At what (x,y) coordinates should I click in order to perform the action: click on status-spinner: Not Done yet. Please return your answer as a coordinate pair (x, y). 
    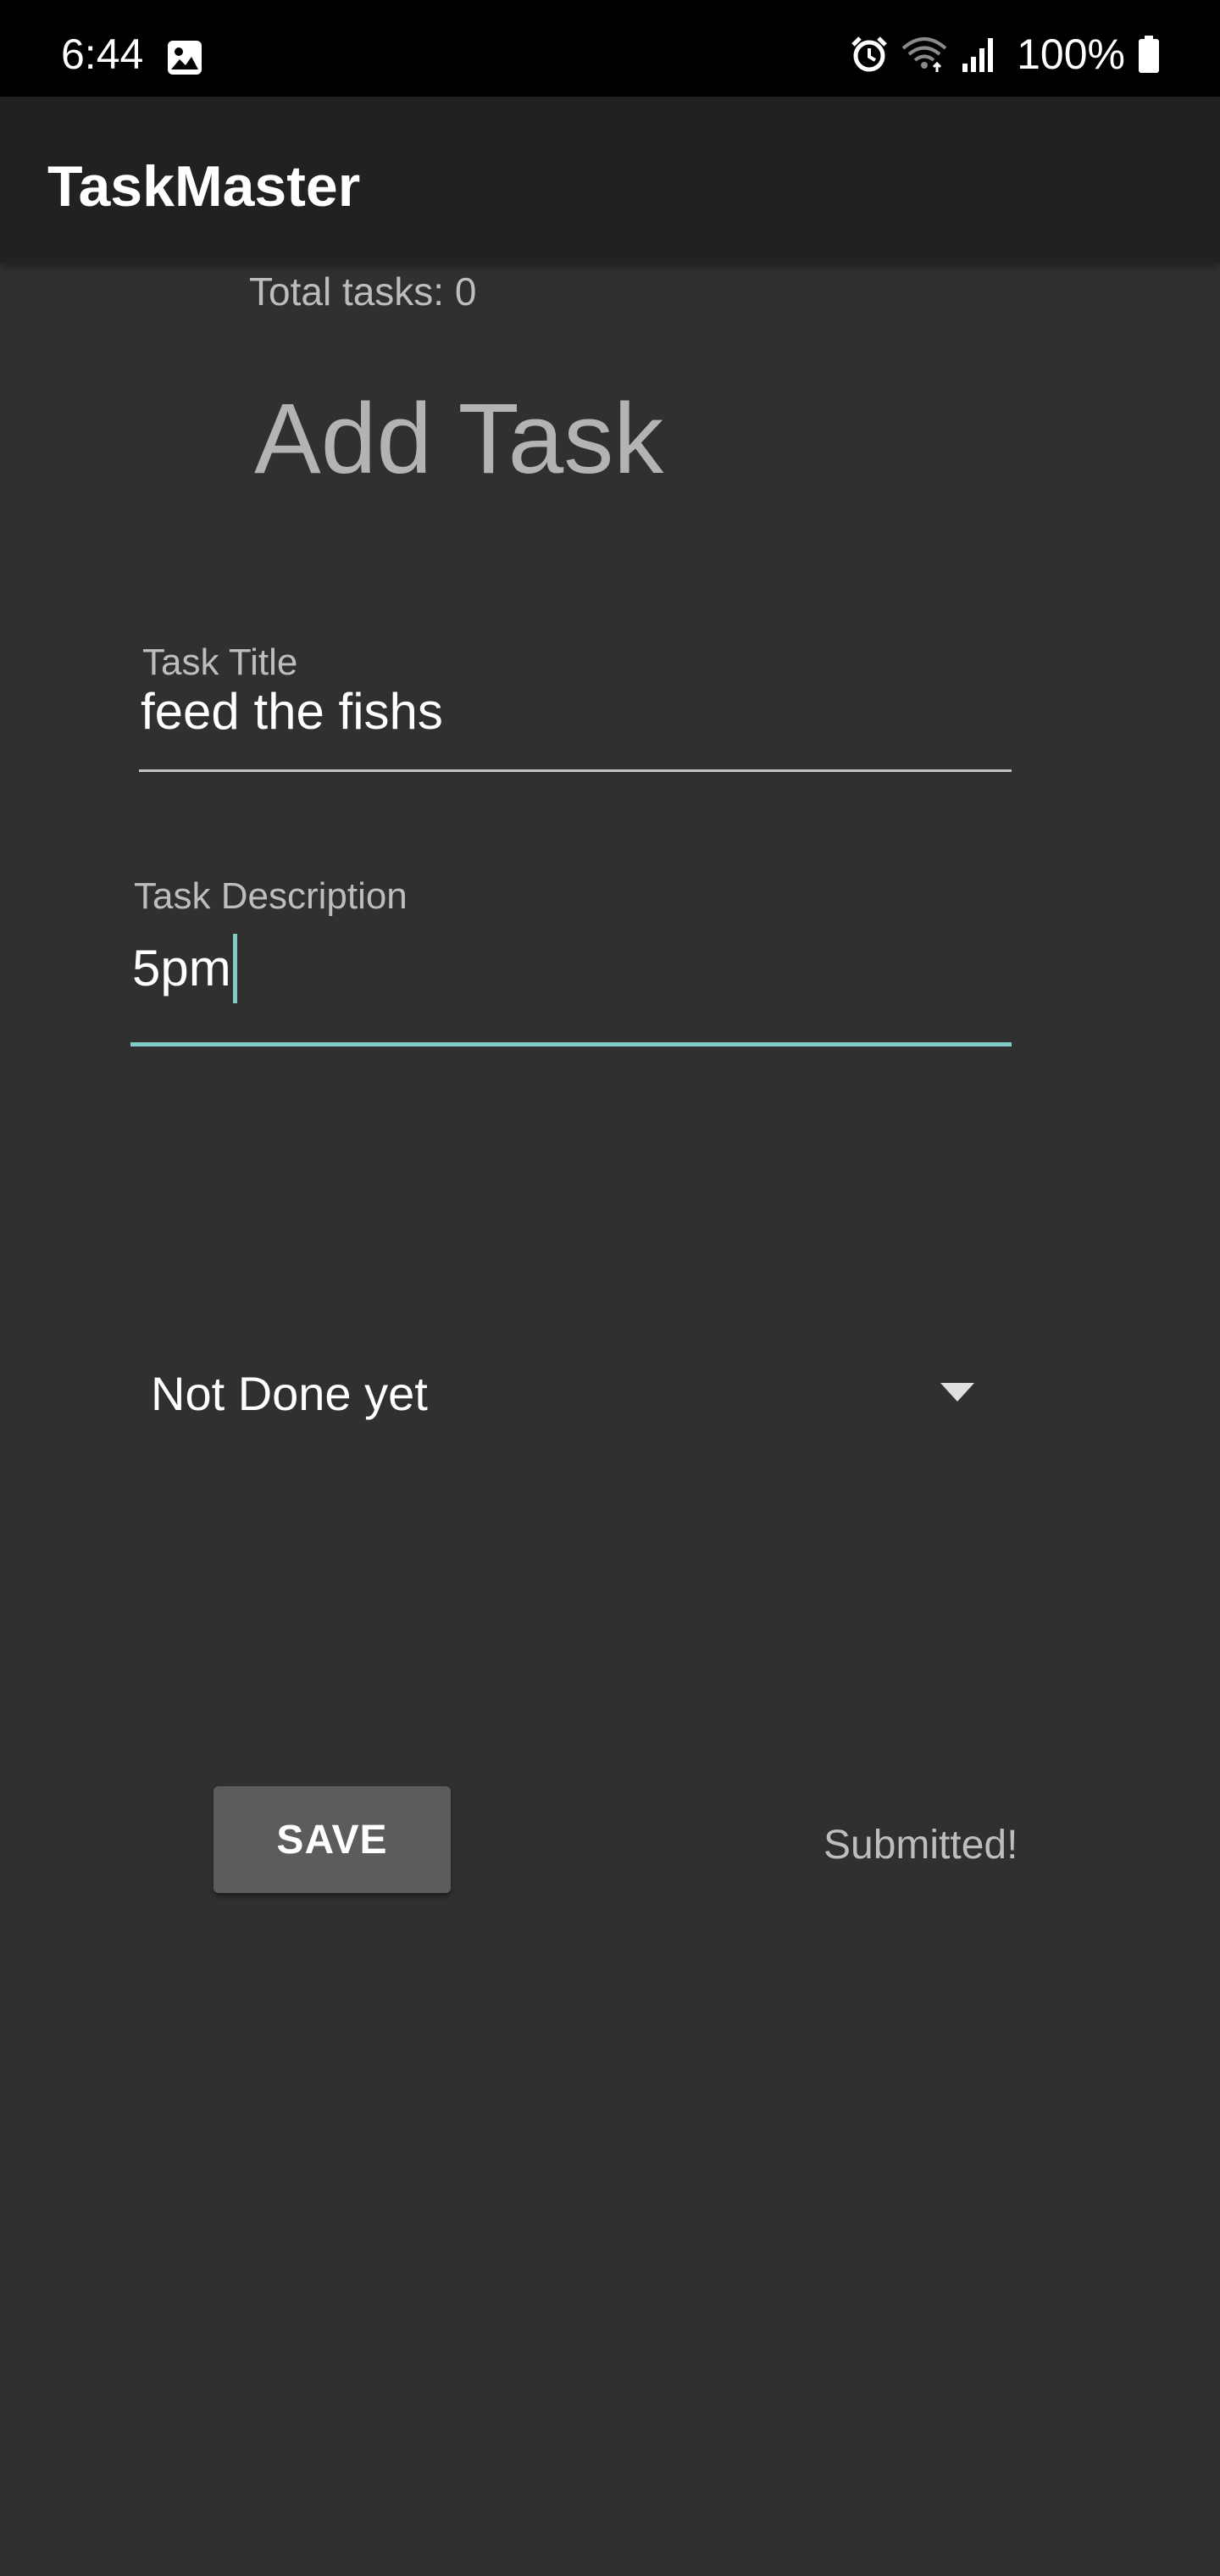
    Looking at the image, I should click on (564, 1394).